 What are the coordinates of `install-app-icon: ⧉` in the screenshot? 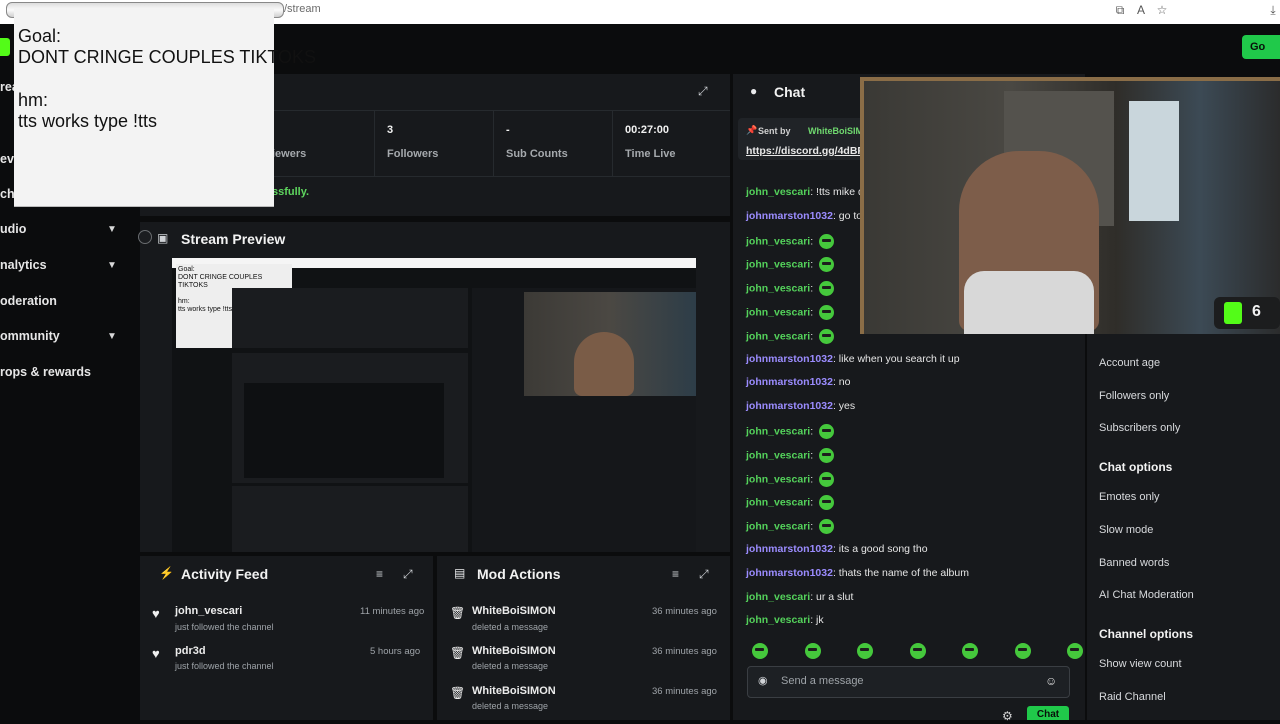 It's located at (1120, 10).